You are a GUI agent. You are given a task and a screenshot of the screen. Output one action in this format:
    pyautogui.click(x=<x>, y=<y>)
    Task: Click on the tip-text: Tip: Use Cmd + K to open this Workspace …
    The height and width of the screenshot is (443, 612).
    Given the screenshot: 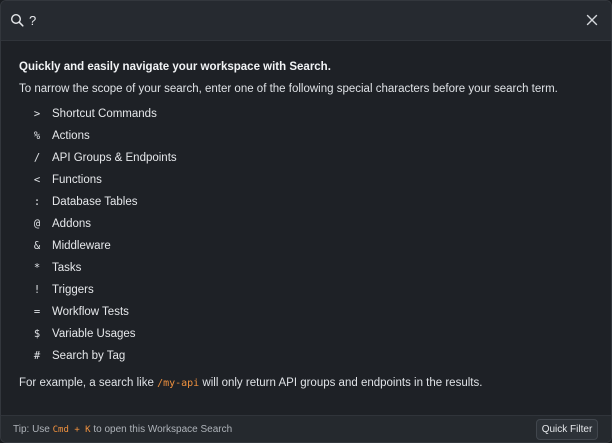 What is the action you would take?
    pyautogui.click(x=122, y=429)
    